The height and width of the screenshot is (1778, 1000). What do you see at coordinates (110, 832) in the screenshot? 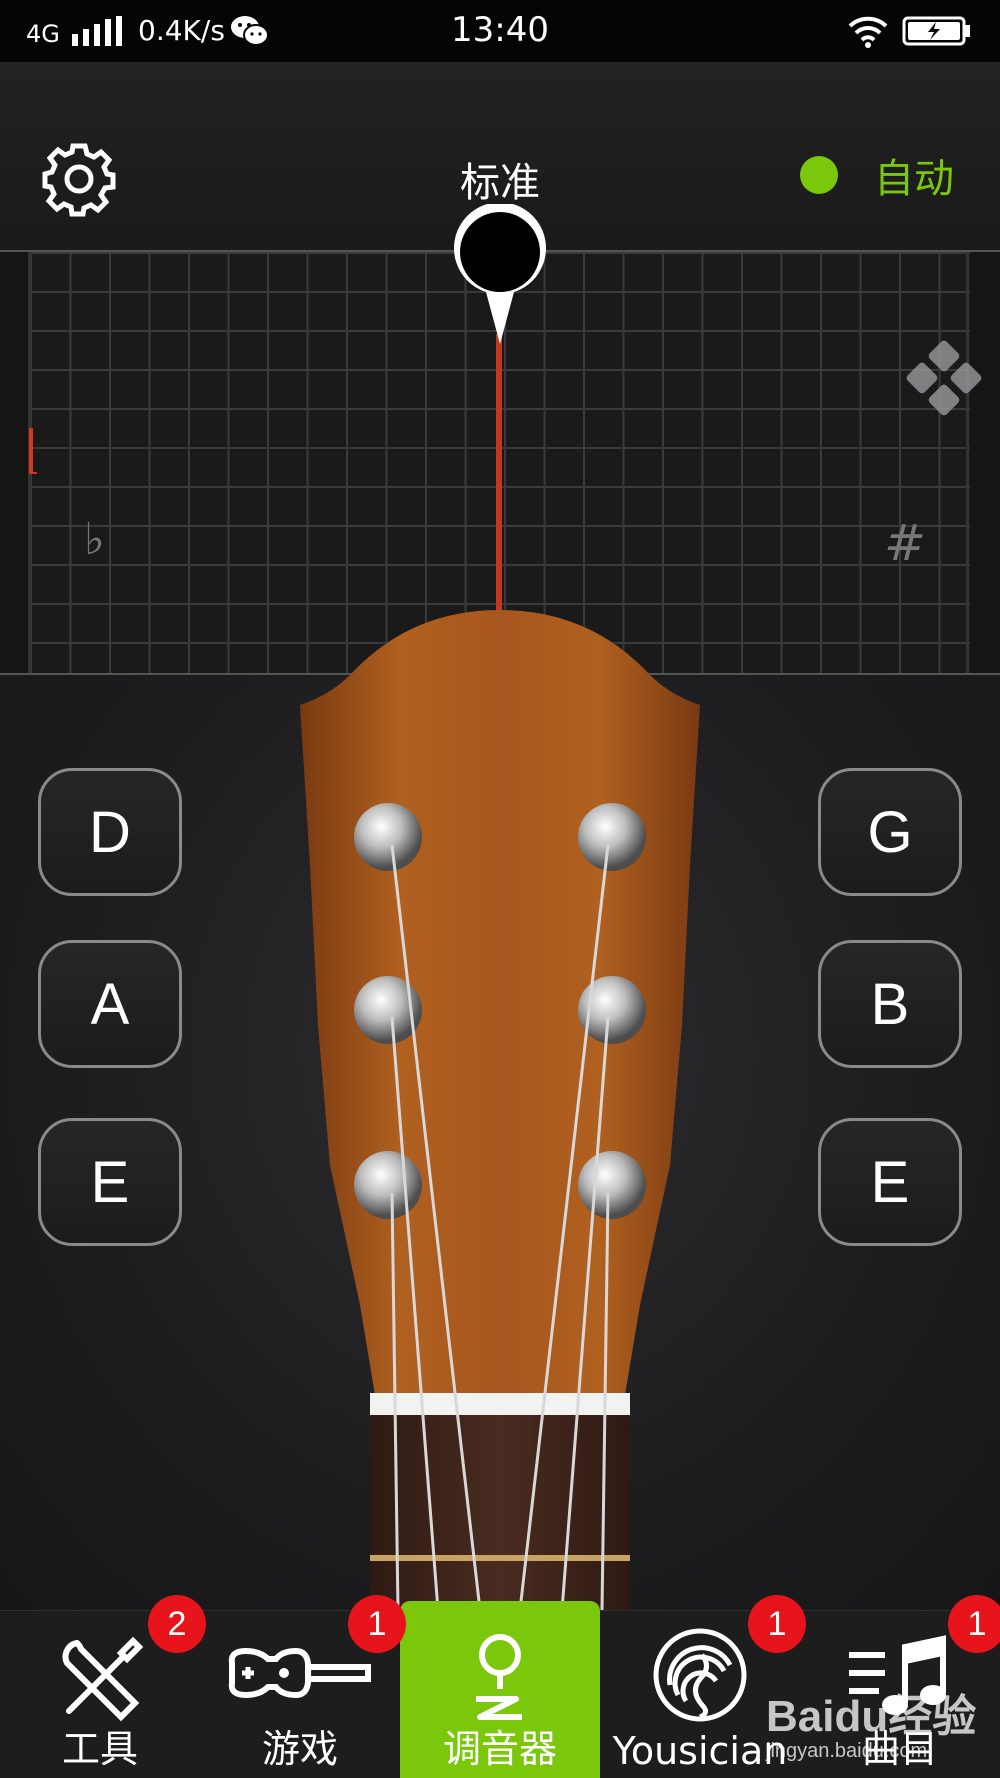
I see `string-button-d: D` at bounding box center [110, 832].